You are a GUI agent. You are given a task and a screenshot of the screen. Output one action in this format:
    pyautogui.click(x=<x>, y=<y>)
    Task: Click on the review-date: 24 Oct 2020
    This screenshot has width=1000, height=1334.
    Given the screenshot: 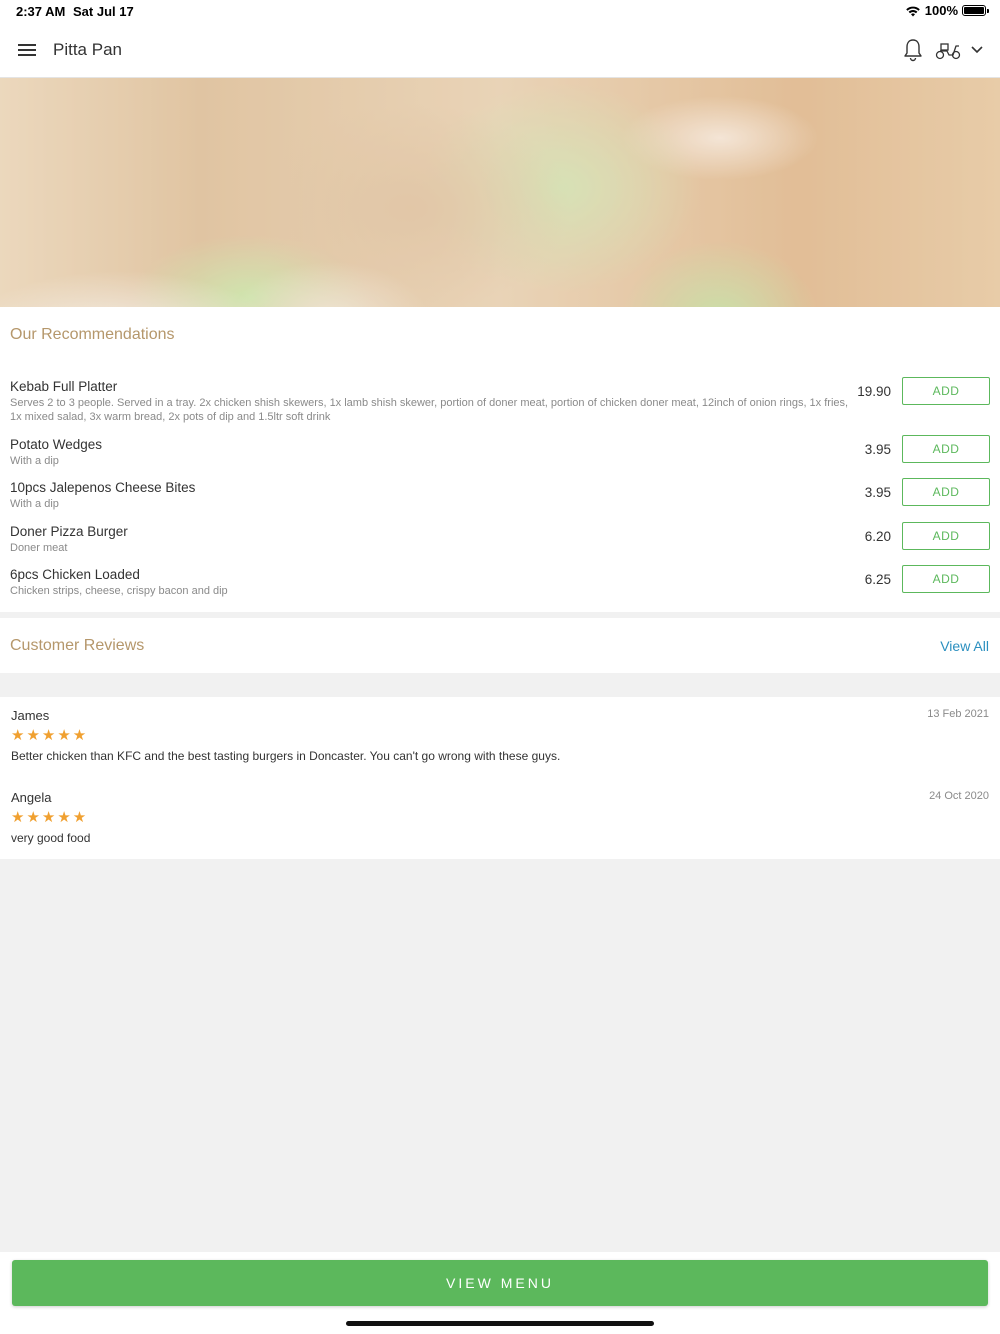 What is the action you would take?
    pyautogui.click(x=959, y=796)
    